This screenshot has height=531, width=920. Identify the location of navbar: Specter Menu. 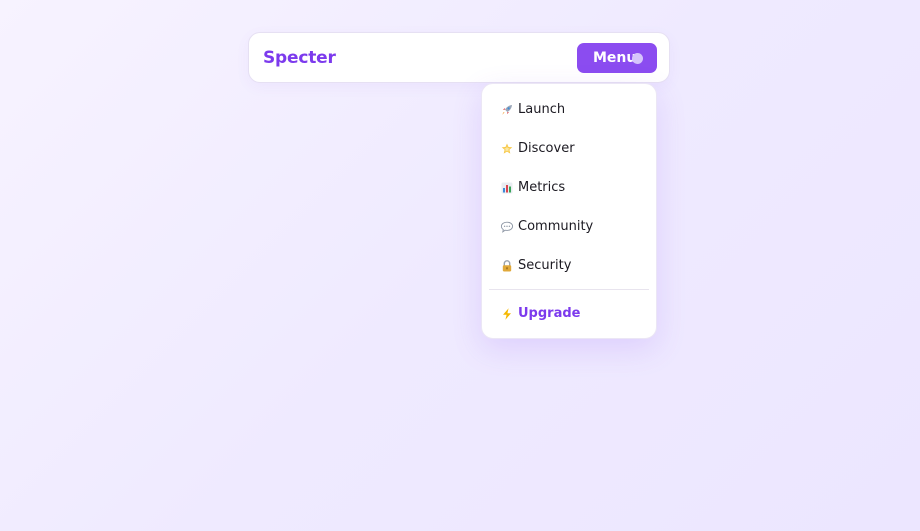
(459, 57).